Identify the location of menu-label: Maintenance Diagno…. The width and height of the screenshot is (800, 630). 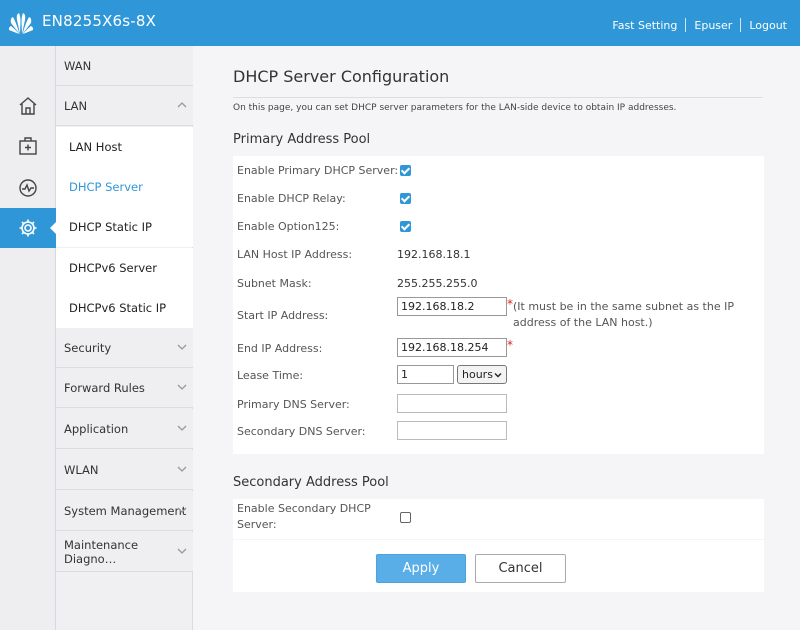
(101, 551).